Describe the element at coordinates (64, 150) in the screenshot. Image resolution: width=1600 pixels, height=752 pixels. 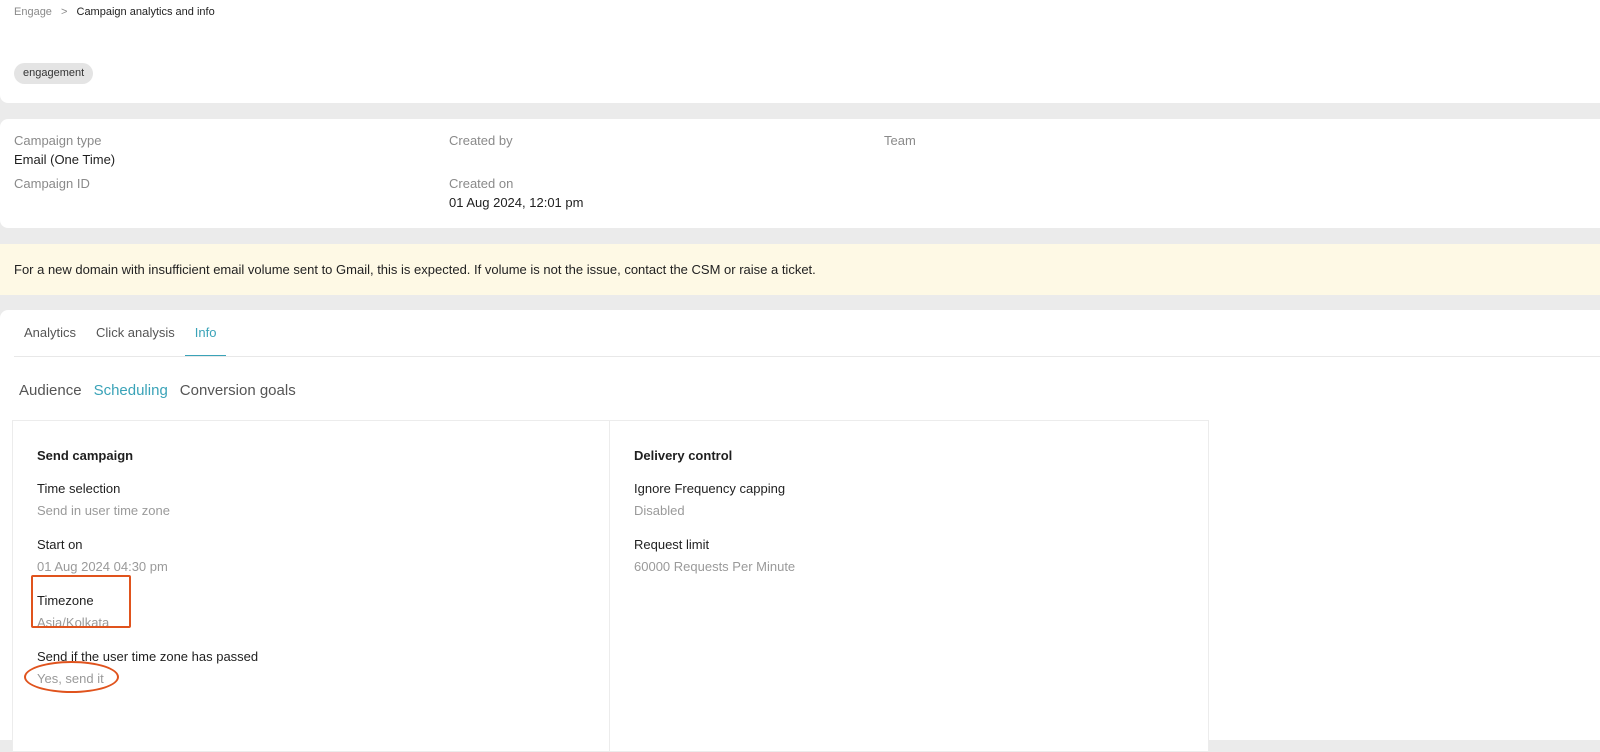
I see `campaign-type-field: Campaign type Email (One Time)` at that location.